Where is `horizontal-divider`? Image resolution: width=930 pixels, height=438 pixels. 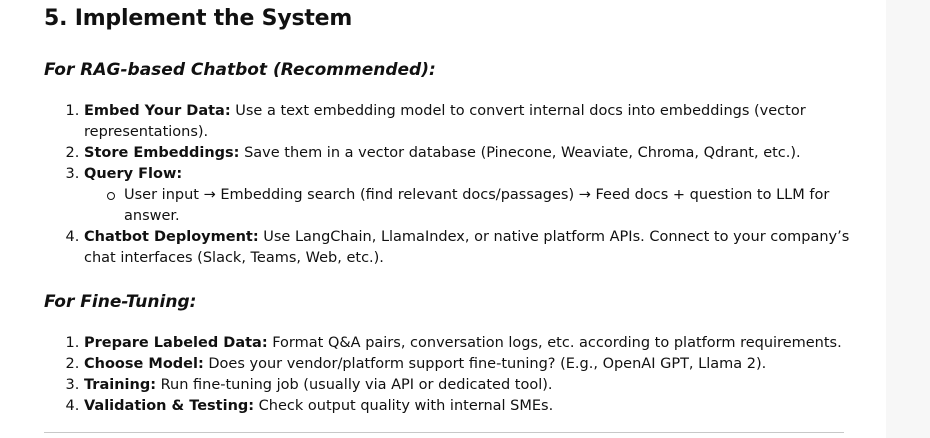 horizontal-divider is located at coordinates (444, 432).